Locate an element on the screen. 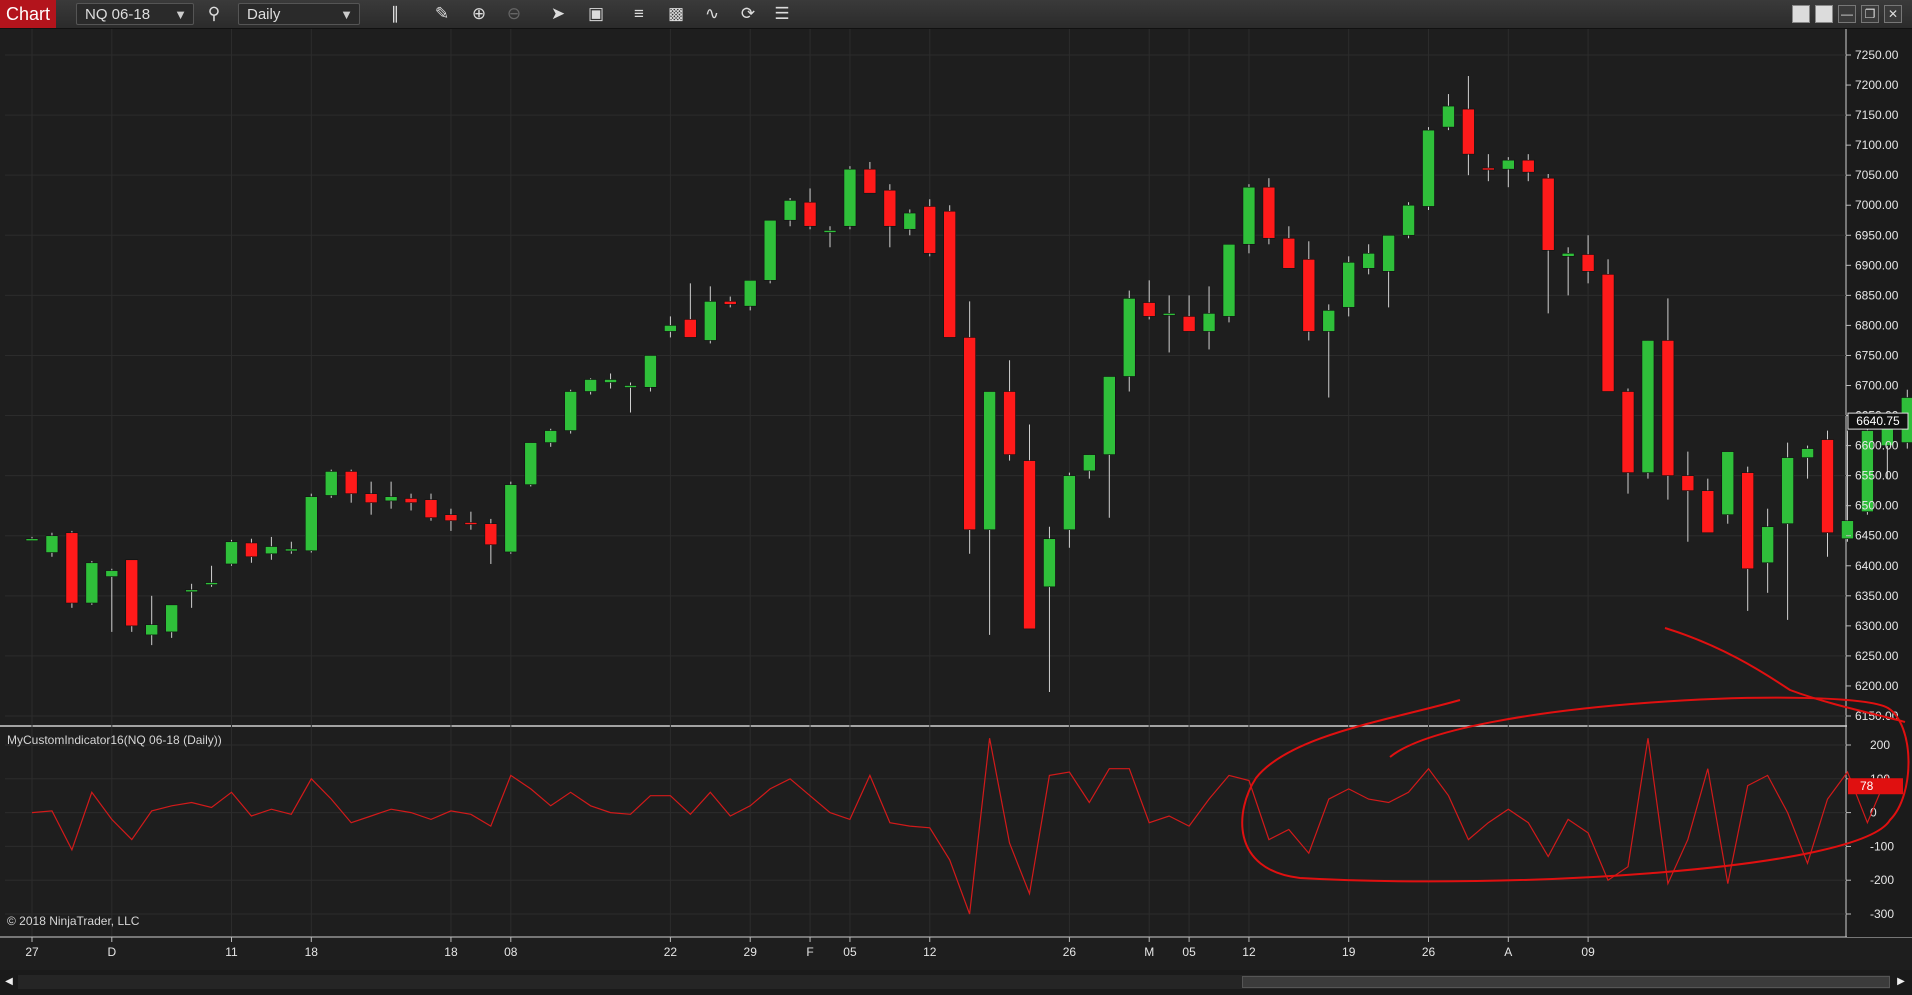 The height and width of the screenshot is (995, 1912). price-tick-label: 6200.00 is located at coordinates (1877, 686).